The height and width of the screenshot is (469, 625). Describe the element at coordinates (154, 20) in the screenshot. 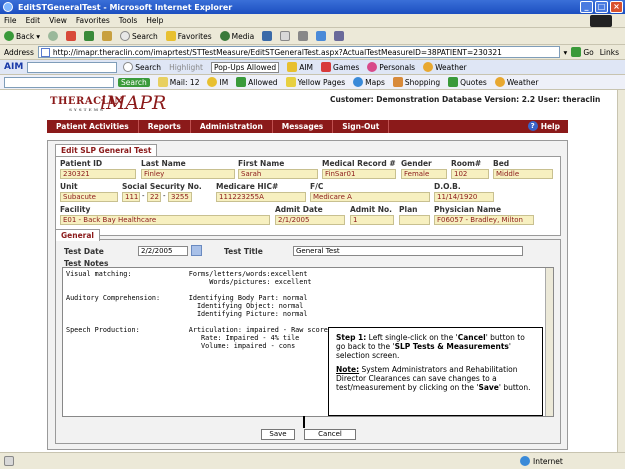

I see `menu-help: Help` at that location.